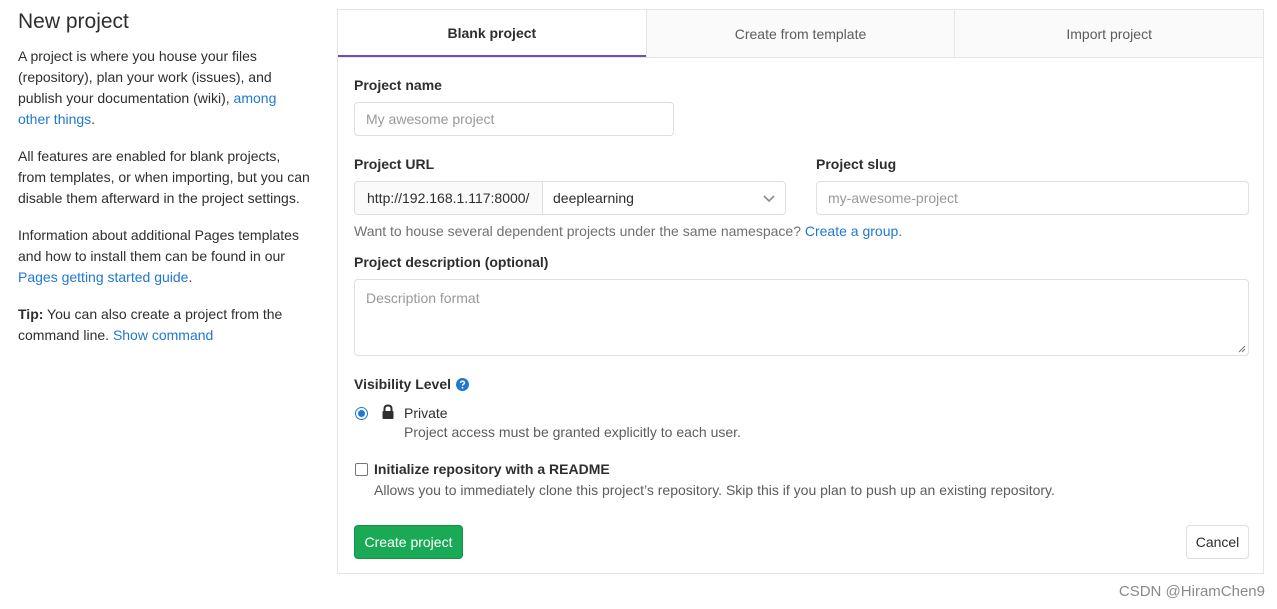 The image size is (1277, 609). I want to click on project-url-prefix: http://192.168.1.117:8000/, so click(448, 198).